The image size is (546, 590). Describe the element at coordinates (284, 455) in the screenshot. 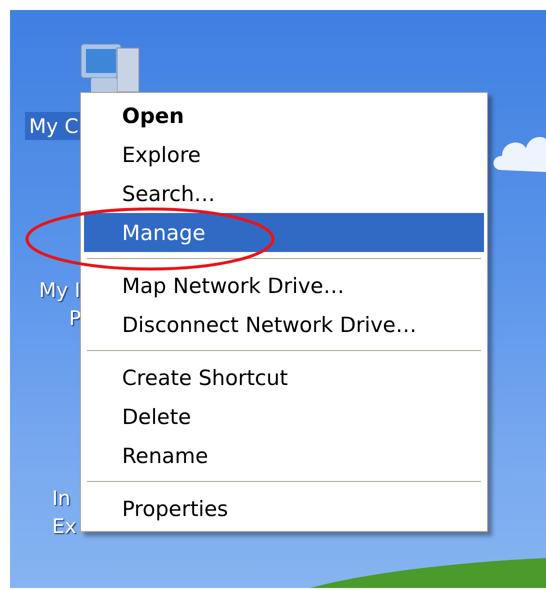

I see `menu-item: Rename` at that location.